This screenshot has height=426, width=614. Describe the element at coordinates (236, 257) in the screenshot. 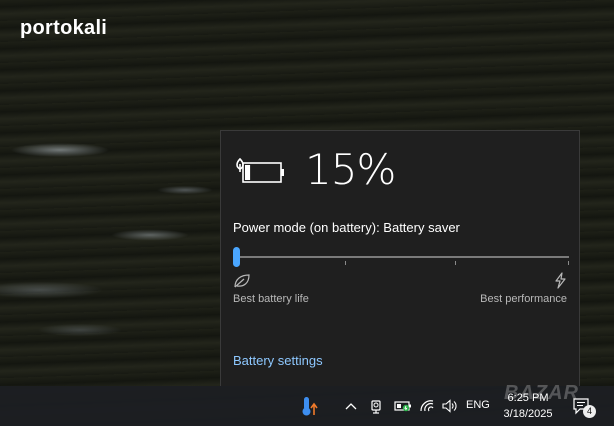

I see `slider-thumb` at that location.